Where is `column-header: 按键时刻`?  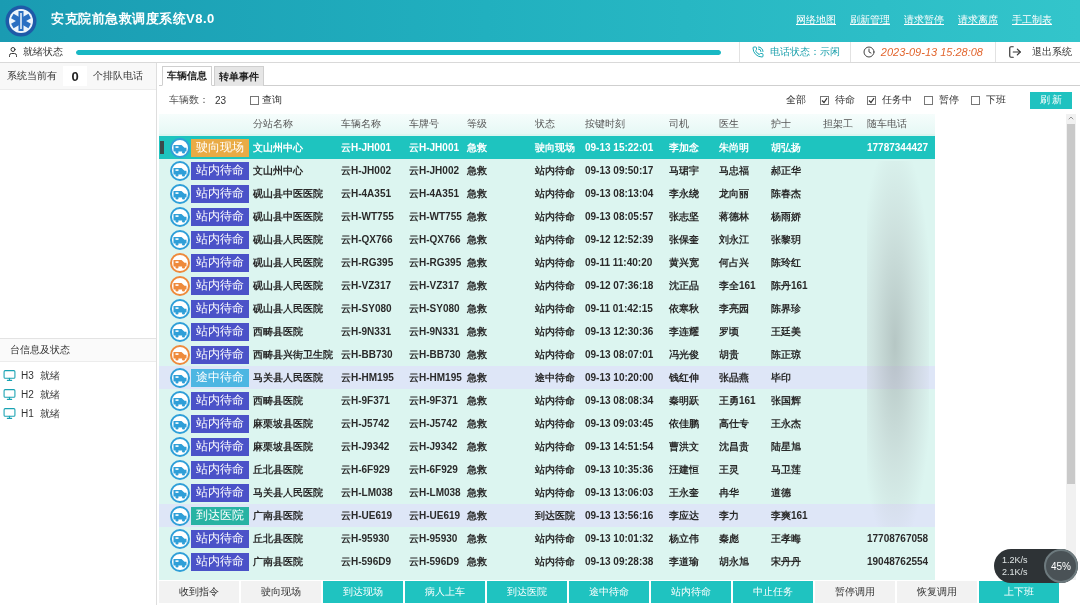
column-header: 按键时刻 is located at coordinates (605, 124).